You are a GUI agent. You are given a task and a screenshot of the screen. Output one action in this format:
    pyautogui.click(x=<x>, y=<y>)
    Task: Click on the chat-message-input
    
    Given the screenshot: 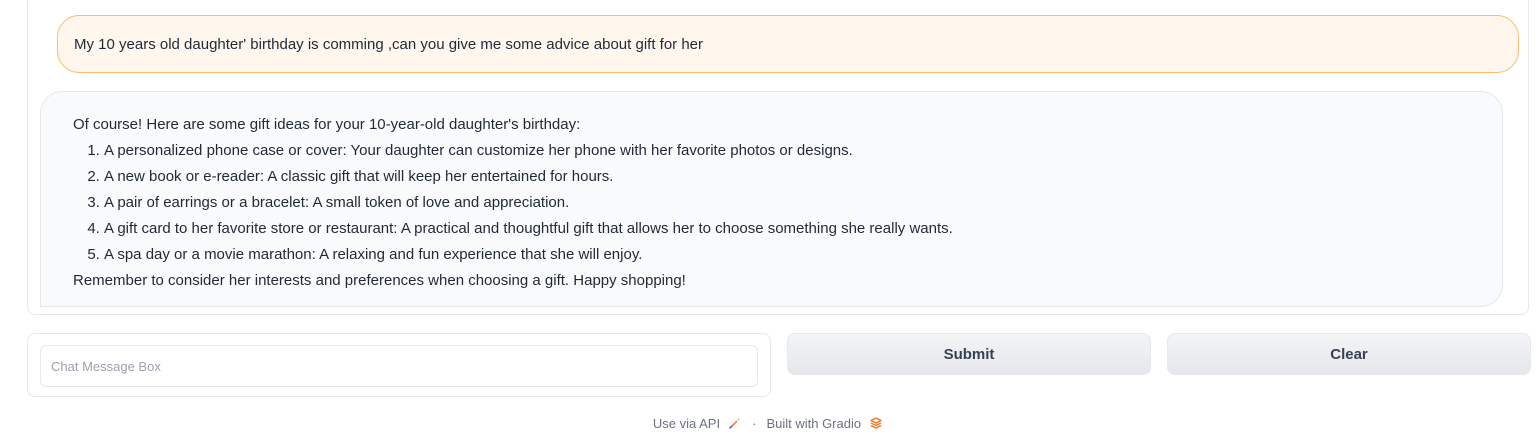 What is the action you would take?
    pyautogui.click(x=399, y=366)
    